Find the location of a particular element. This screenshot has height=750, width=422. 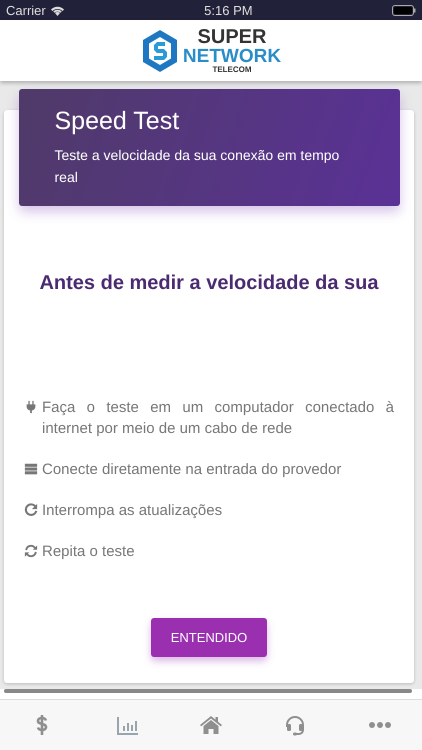

logo-text: NETWORK is located at coordinates (232, 56).